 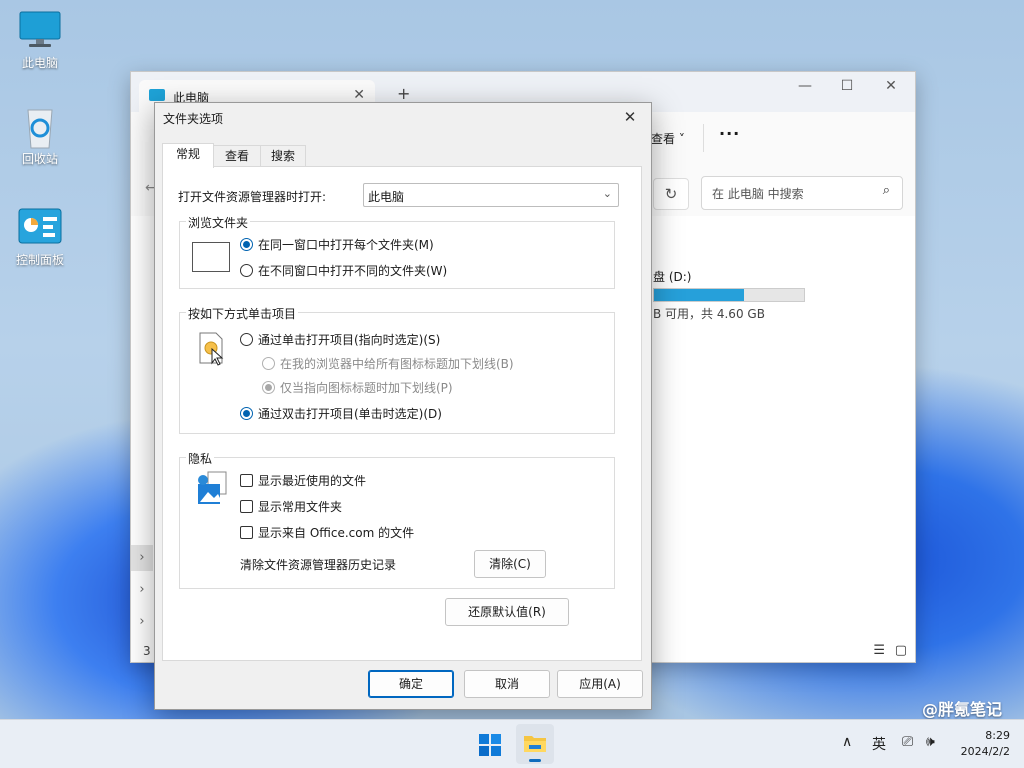 What do you see at coordinates (403, 93) in the screenshot?
I see `new-tab-button: +` at bounding box center [403, 93].